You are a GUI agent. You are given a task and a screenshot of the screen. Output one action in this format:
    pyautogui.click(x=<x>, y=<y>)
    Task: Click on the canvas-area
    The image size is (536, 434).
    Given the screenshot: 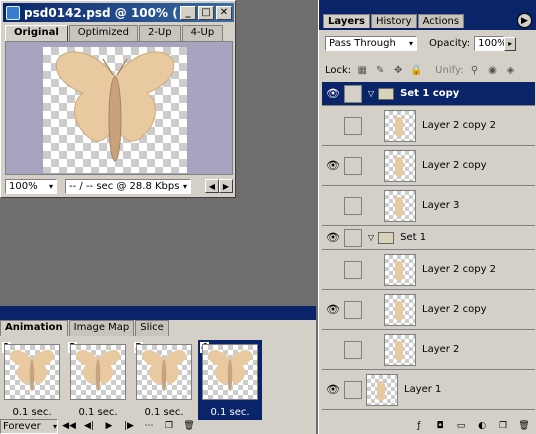 What is the action you would take?
    pyautogui.click(x=119, y=108)
    